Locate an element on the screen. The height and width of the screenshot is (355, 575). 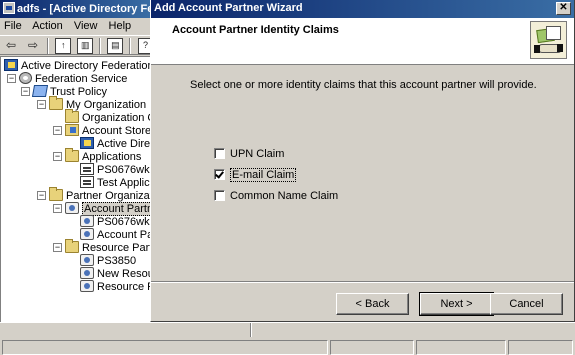
export-list-icon: ▤ is located at coordinates (115, 46).